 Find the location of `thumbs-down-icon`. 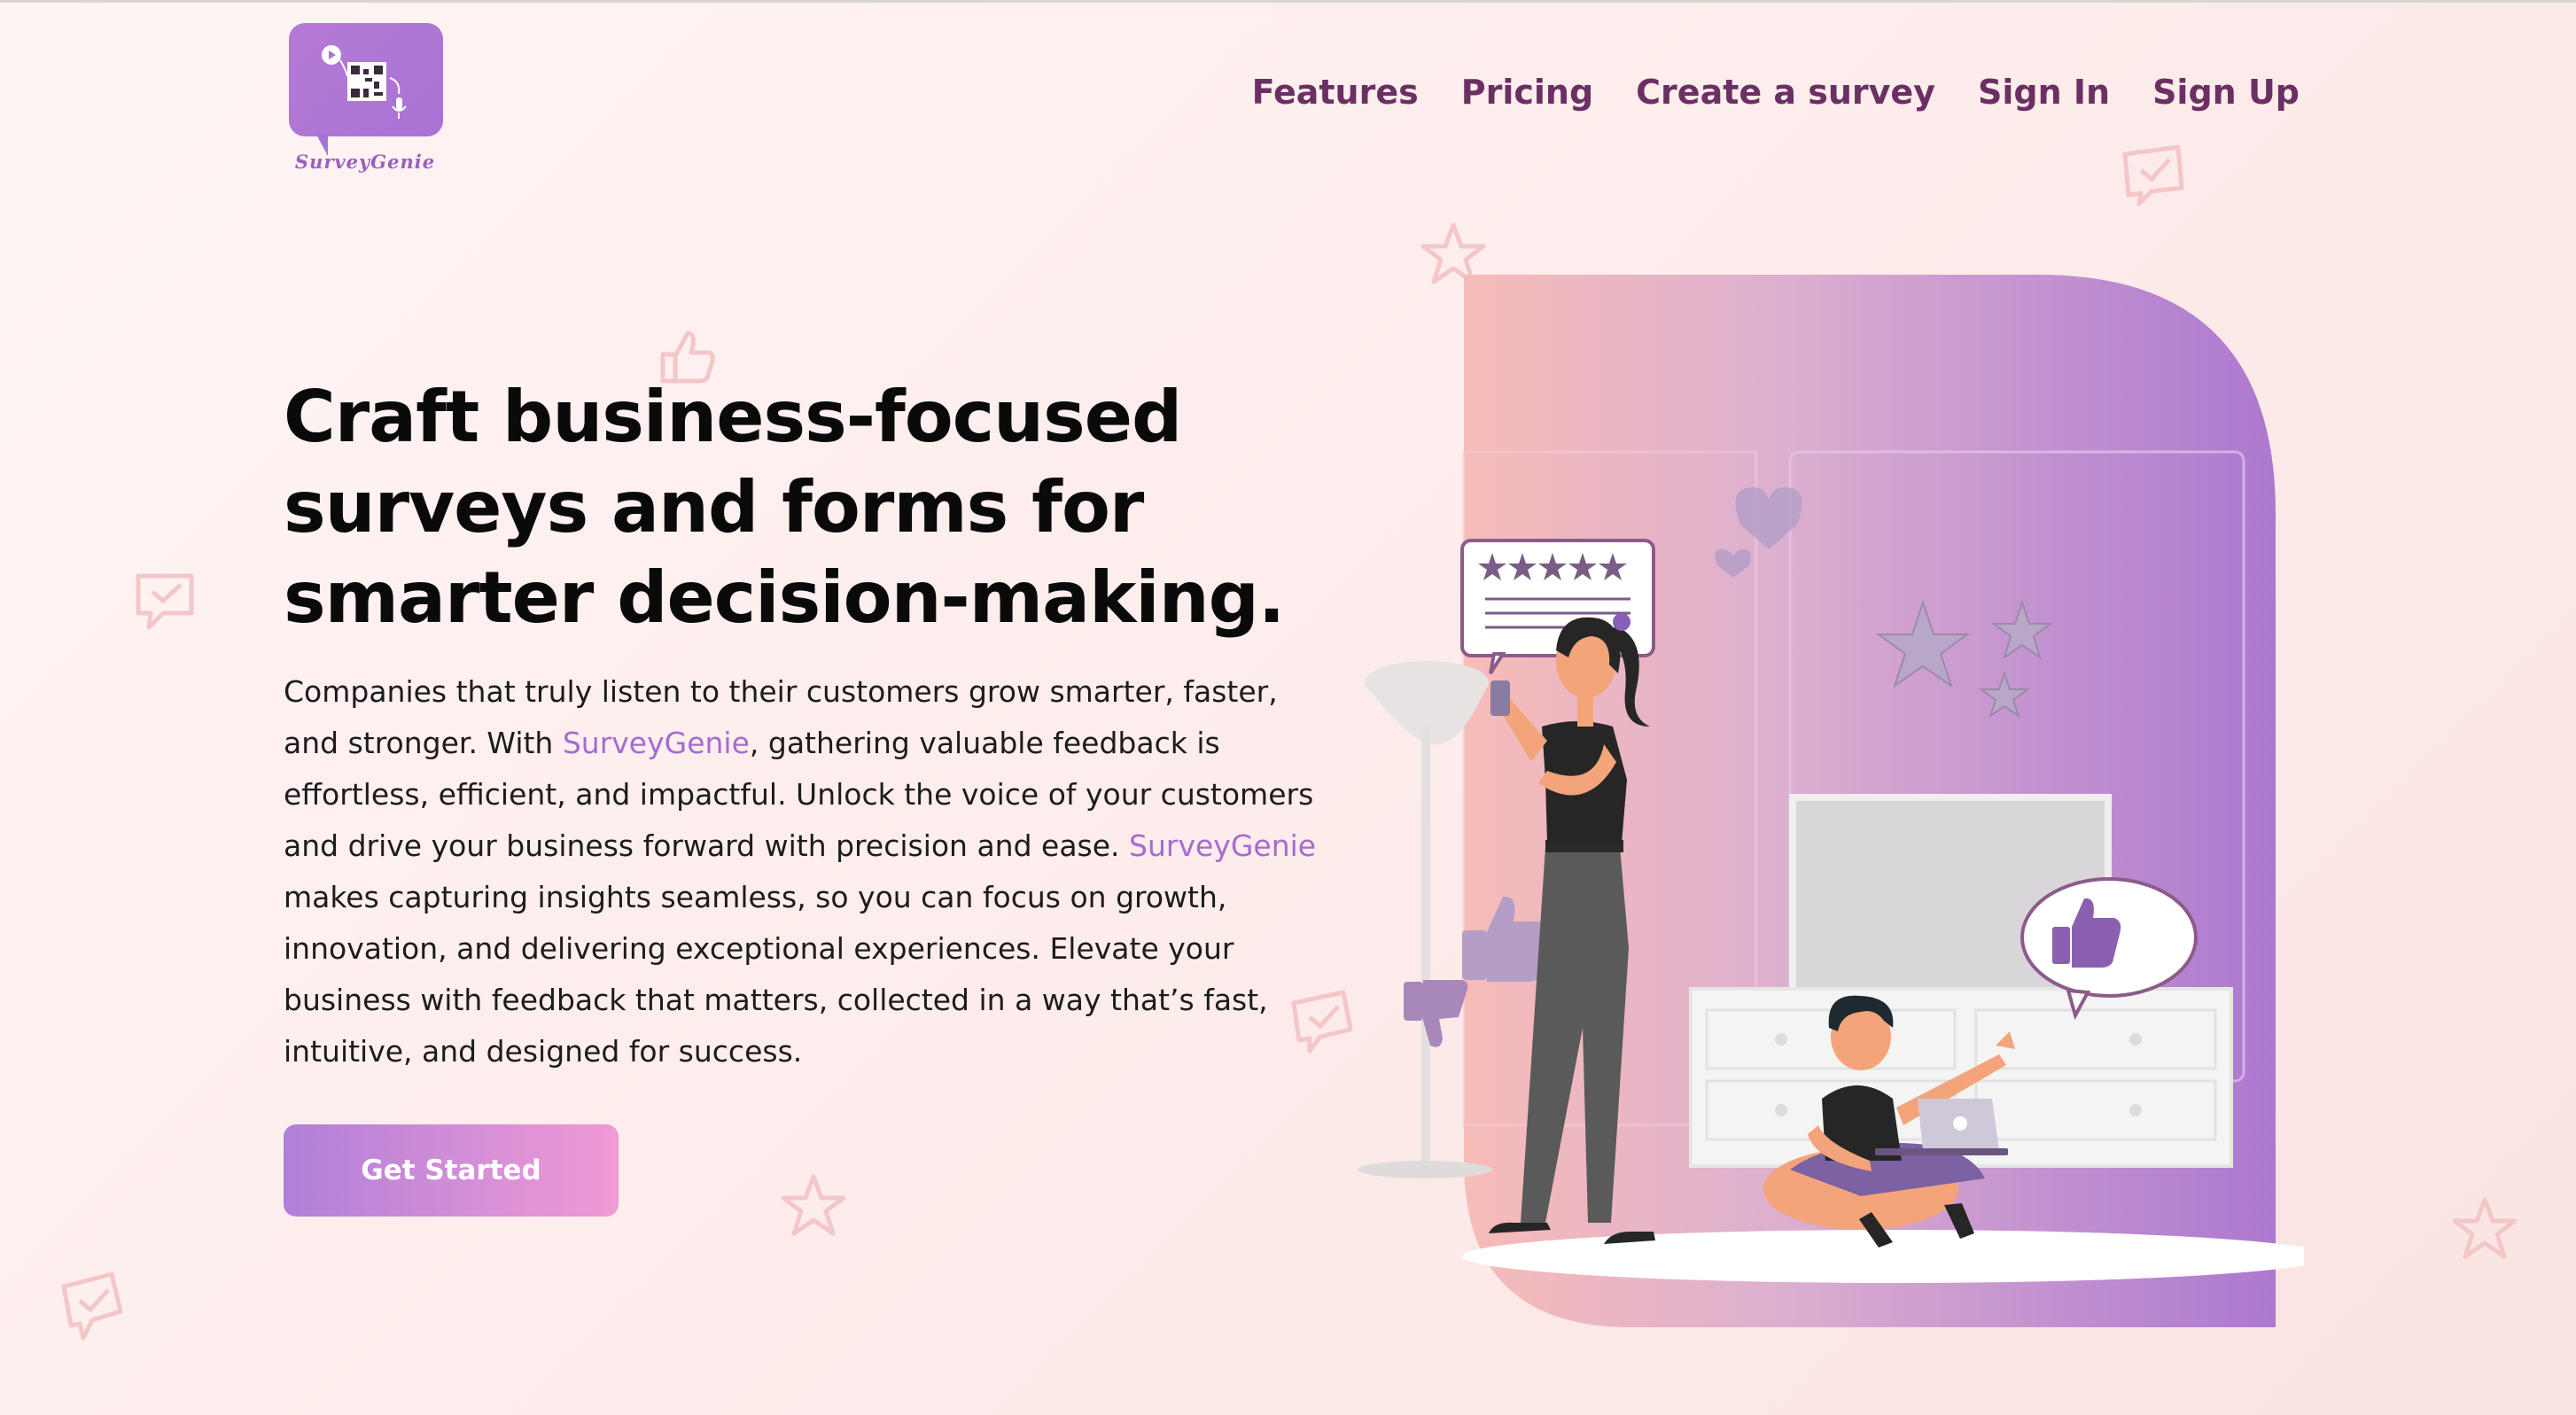

thumbs-down-icon is located at coordinates (1436, 1013).